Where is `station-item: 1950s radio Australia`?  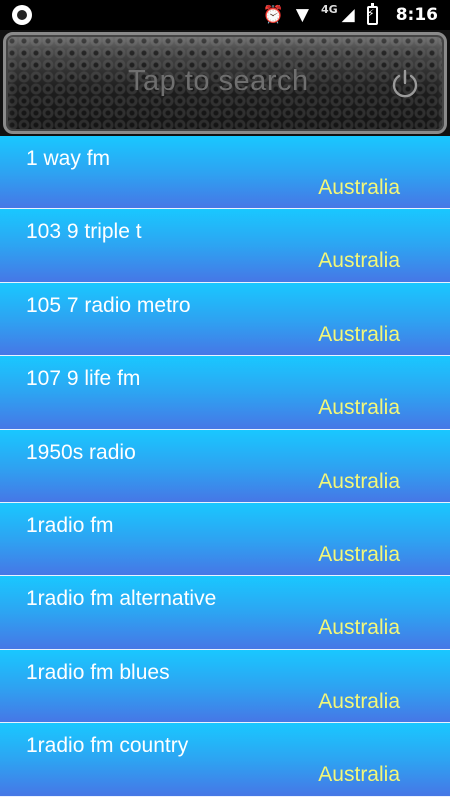 station-item: 1950s radio Australia is located at coordinates (225, 466).